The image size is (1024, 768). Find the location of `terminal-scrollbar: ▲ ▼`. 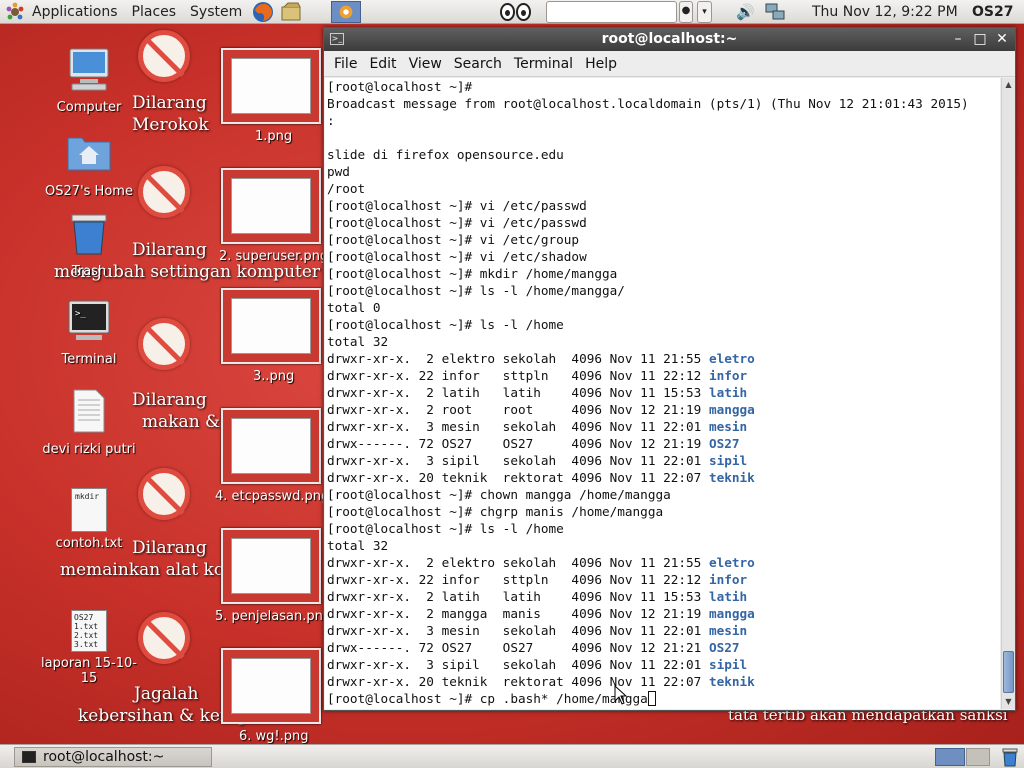

terminal-scrollbar: ▲ ▼ is located at coordinates (1008, 393).